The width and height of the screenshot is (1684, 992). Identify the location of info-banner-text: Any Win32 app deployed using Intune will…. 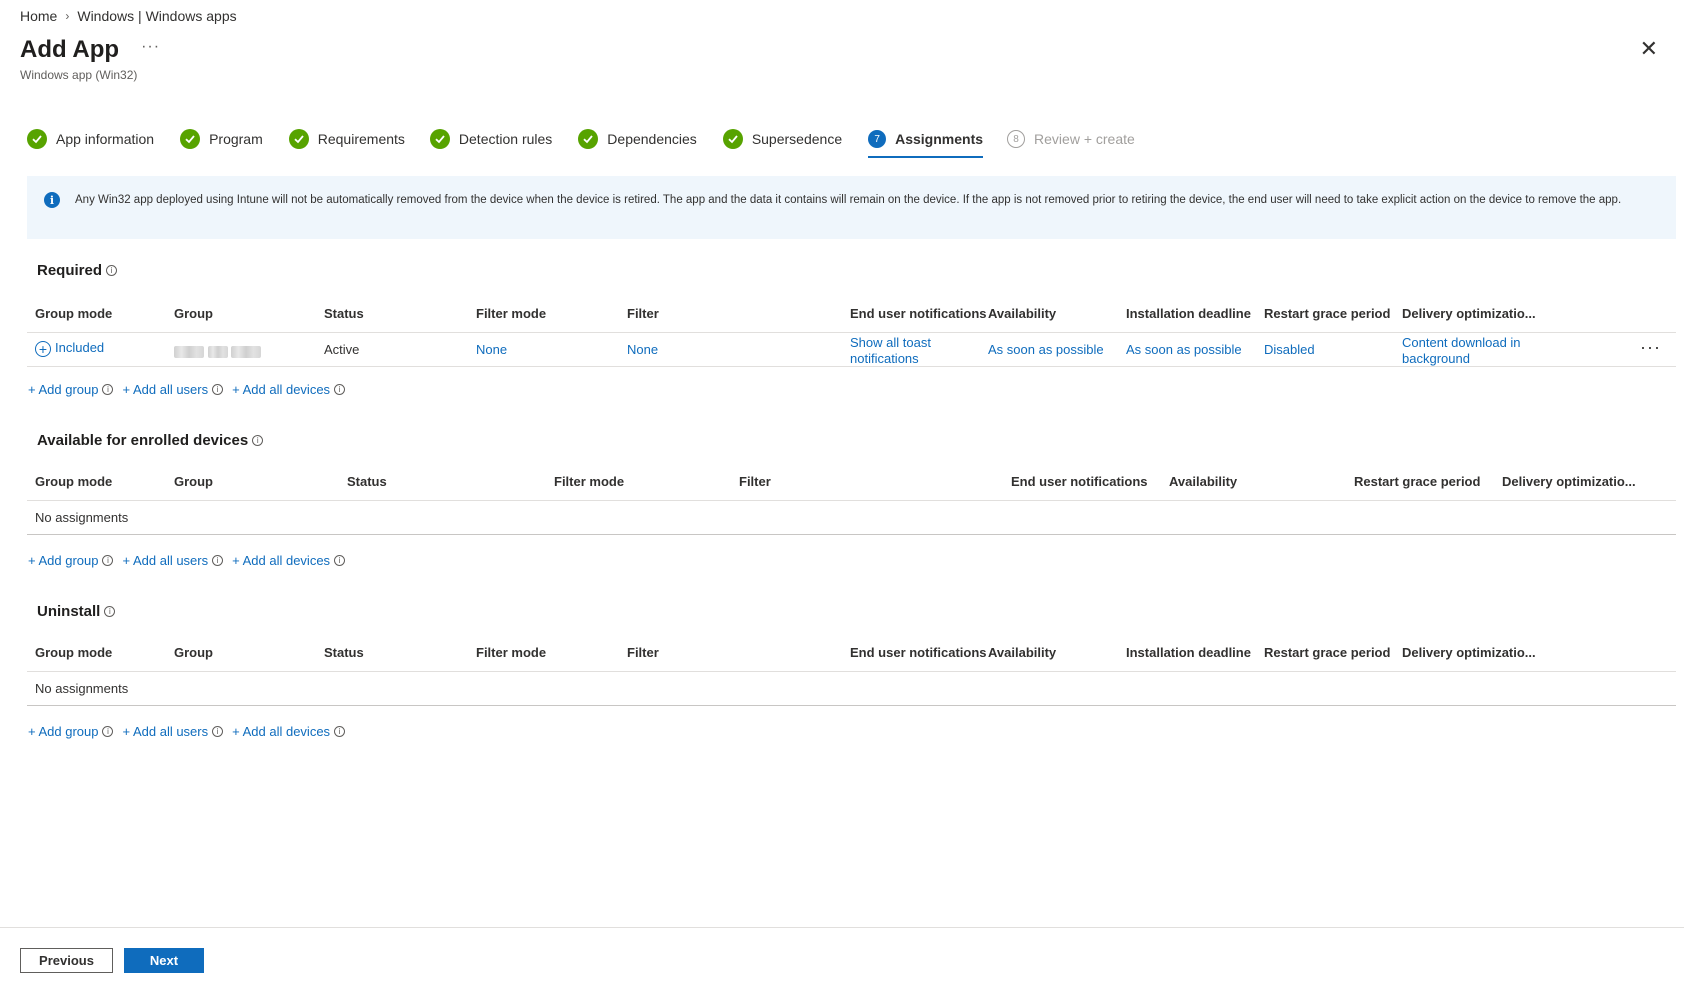
(848, 200).